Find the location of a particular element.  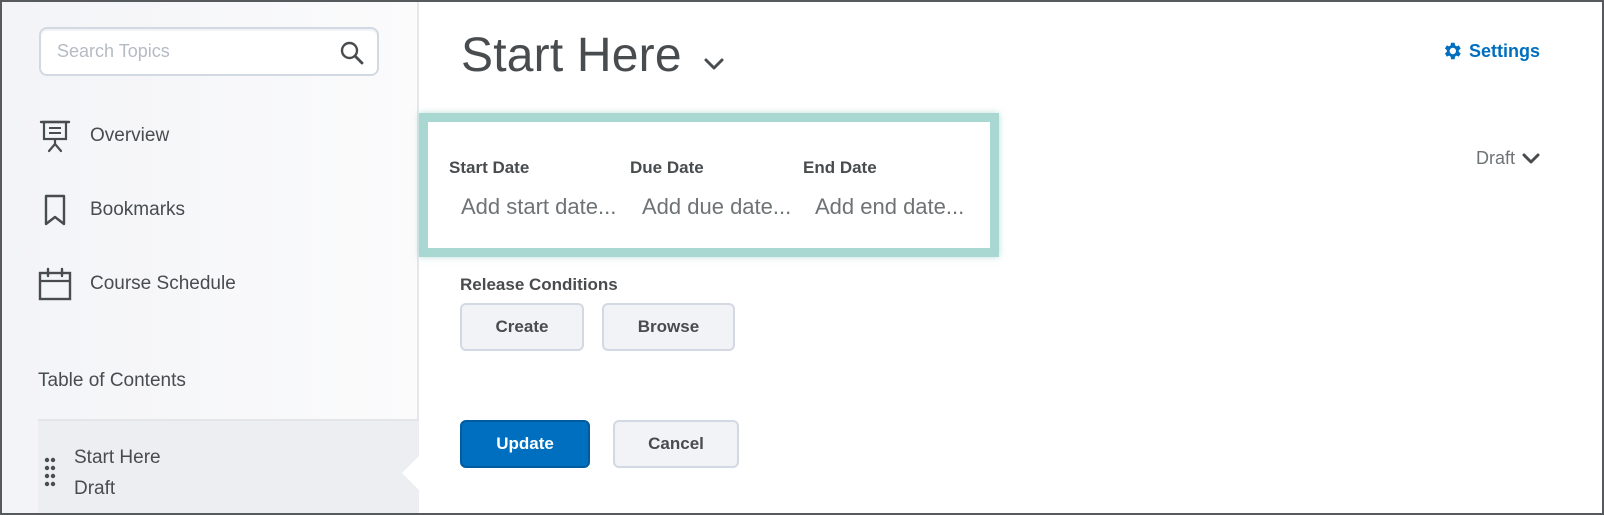

sidebar-item-label: Course Schedule is located at coordinates (163, 283).